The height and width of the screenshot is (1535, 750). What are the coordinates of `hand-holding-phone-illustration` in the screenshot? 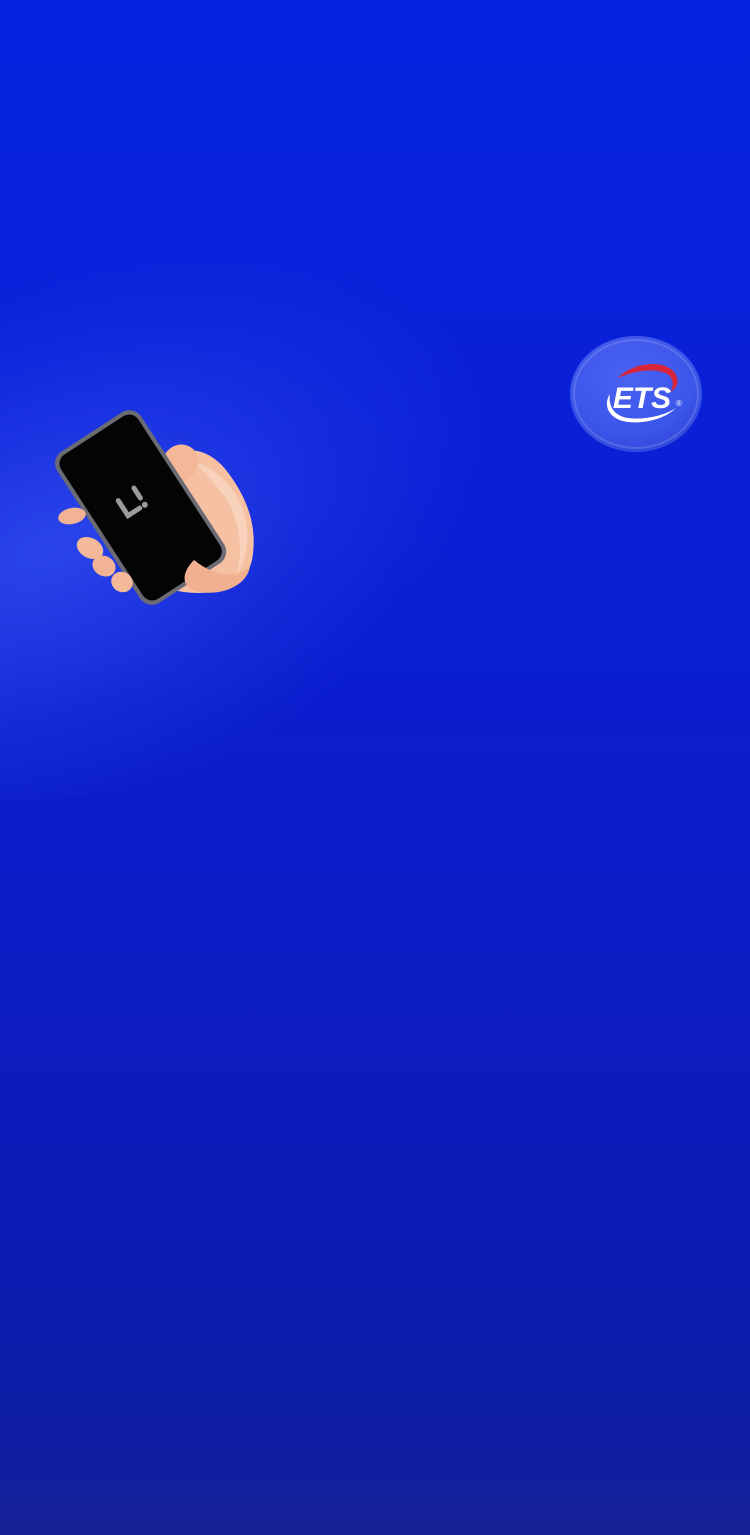 It's located at (154, 507).